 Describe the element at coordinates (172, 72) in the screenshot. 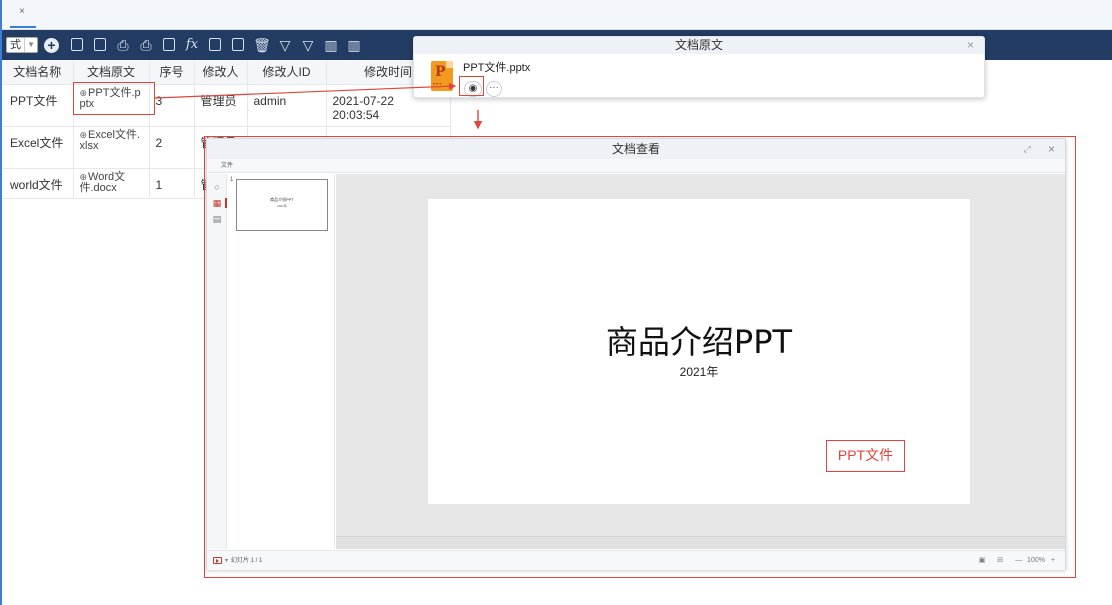

I see `col-header-seq: 序号` at that location.